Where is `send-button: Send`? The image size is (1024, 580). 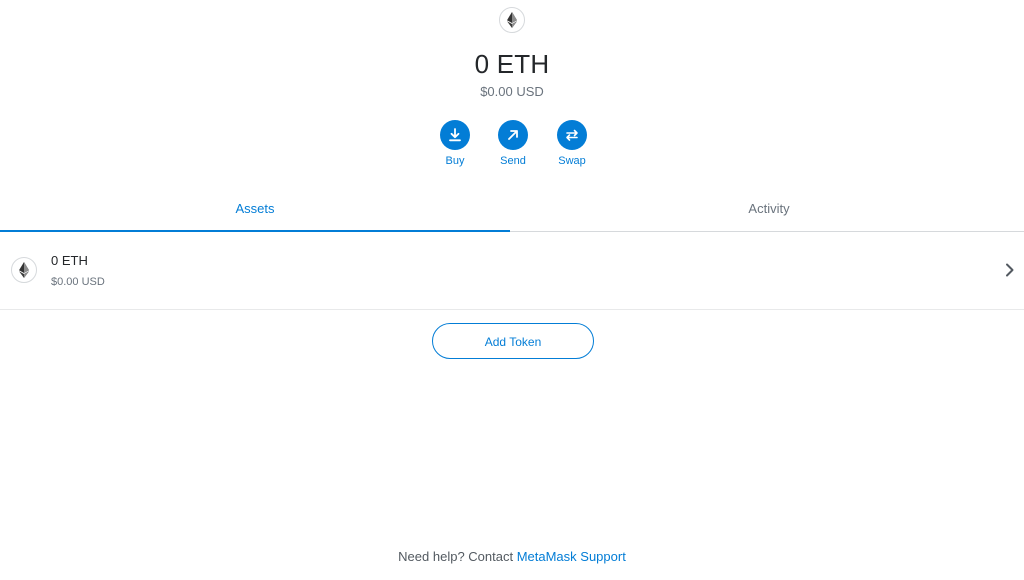
send-button: Send is located at coordinates (513, 144).